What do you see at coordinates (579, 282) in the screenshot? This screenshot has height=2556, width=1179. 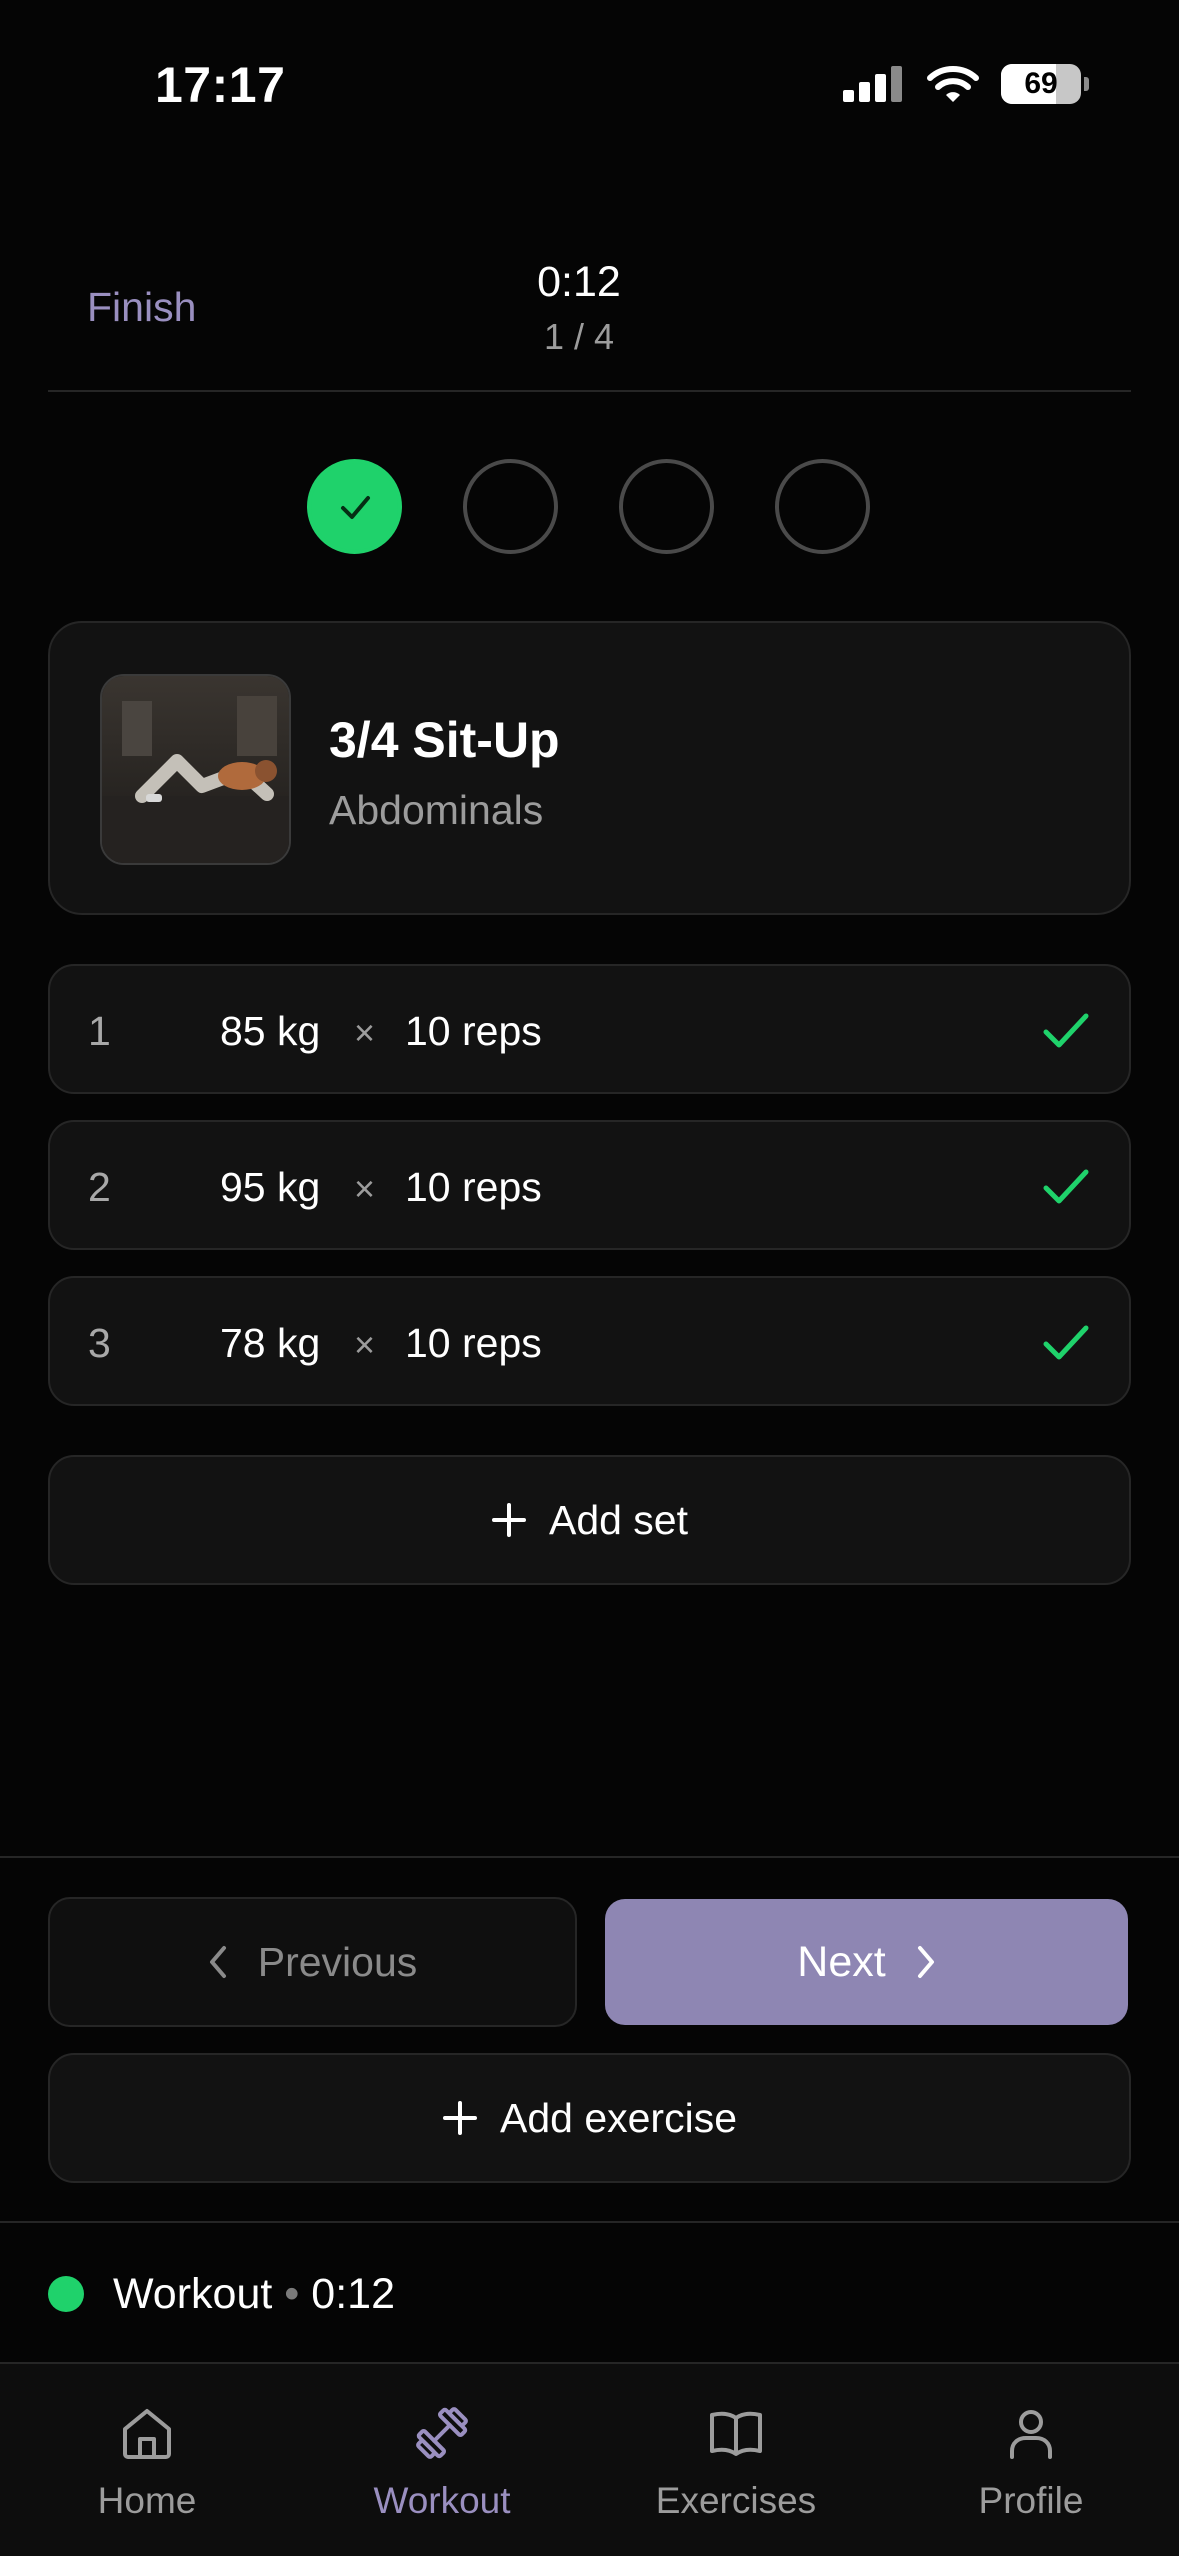 I see `workout-timer: 0:12` at bounding box center [579, 282].